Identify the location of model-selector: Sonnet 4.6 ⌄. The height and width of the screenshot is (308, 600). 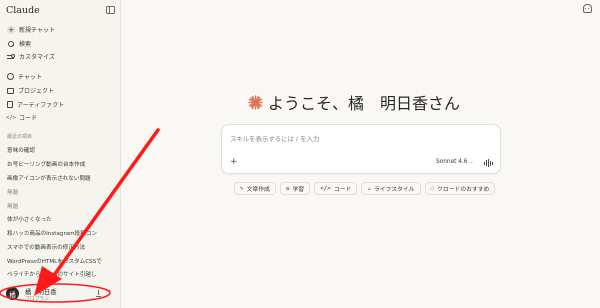
(455, 162).